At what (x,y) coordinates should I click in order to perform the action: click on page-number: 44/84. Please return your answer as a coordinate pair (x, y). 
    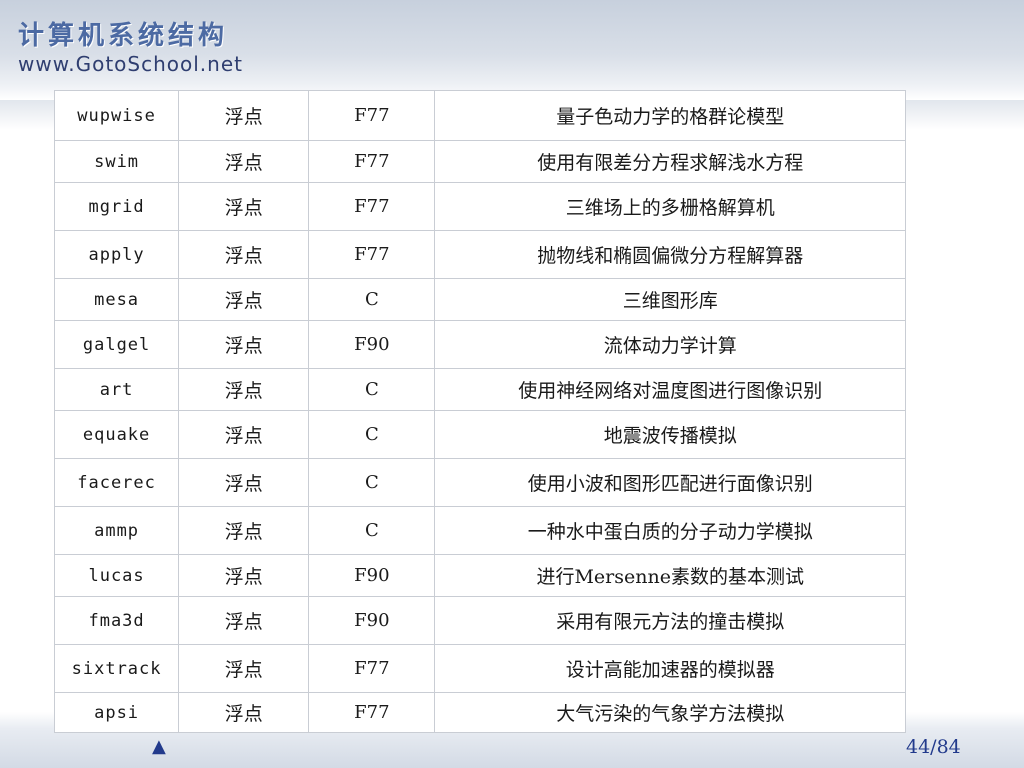
    Looking at the image, I should click on (933, 747).